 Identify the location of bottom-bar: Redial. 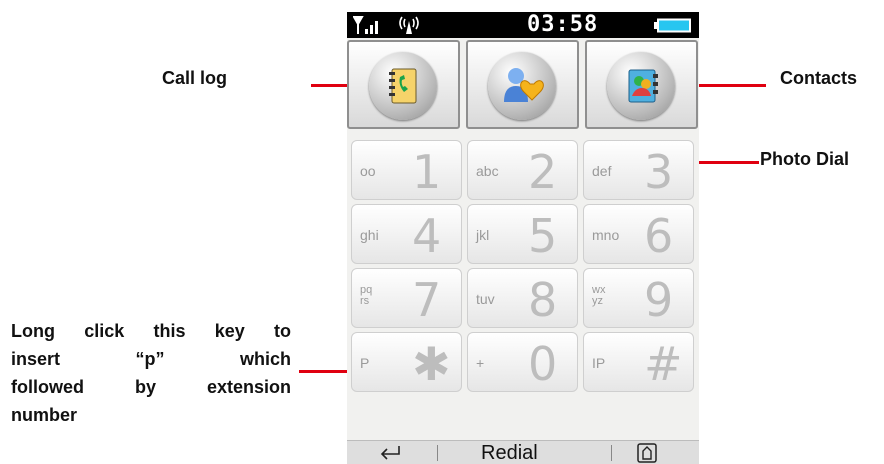
(523, 452).